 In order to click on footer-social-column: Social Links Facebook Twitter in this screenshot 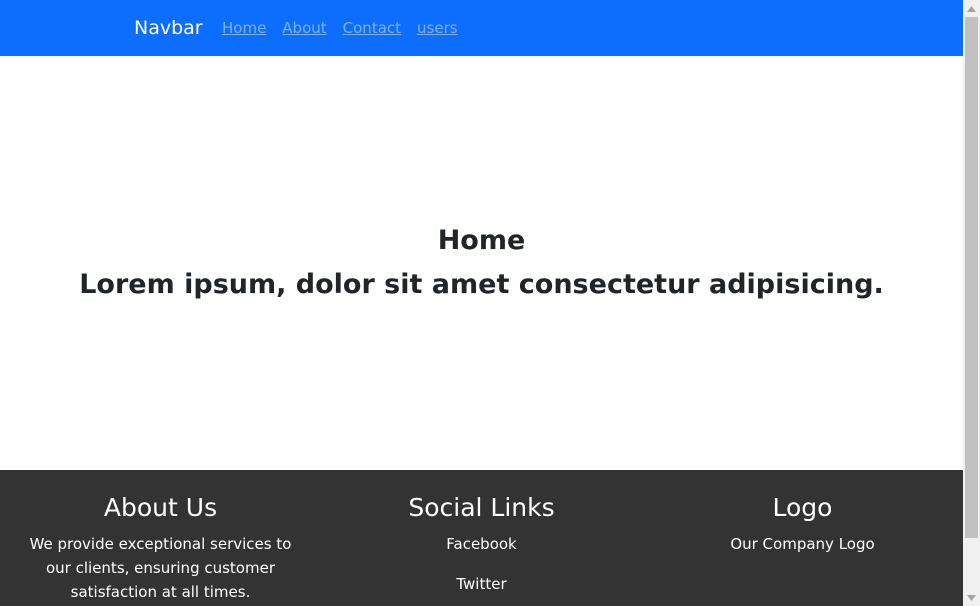, I will do `click(481, 548)`.